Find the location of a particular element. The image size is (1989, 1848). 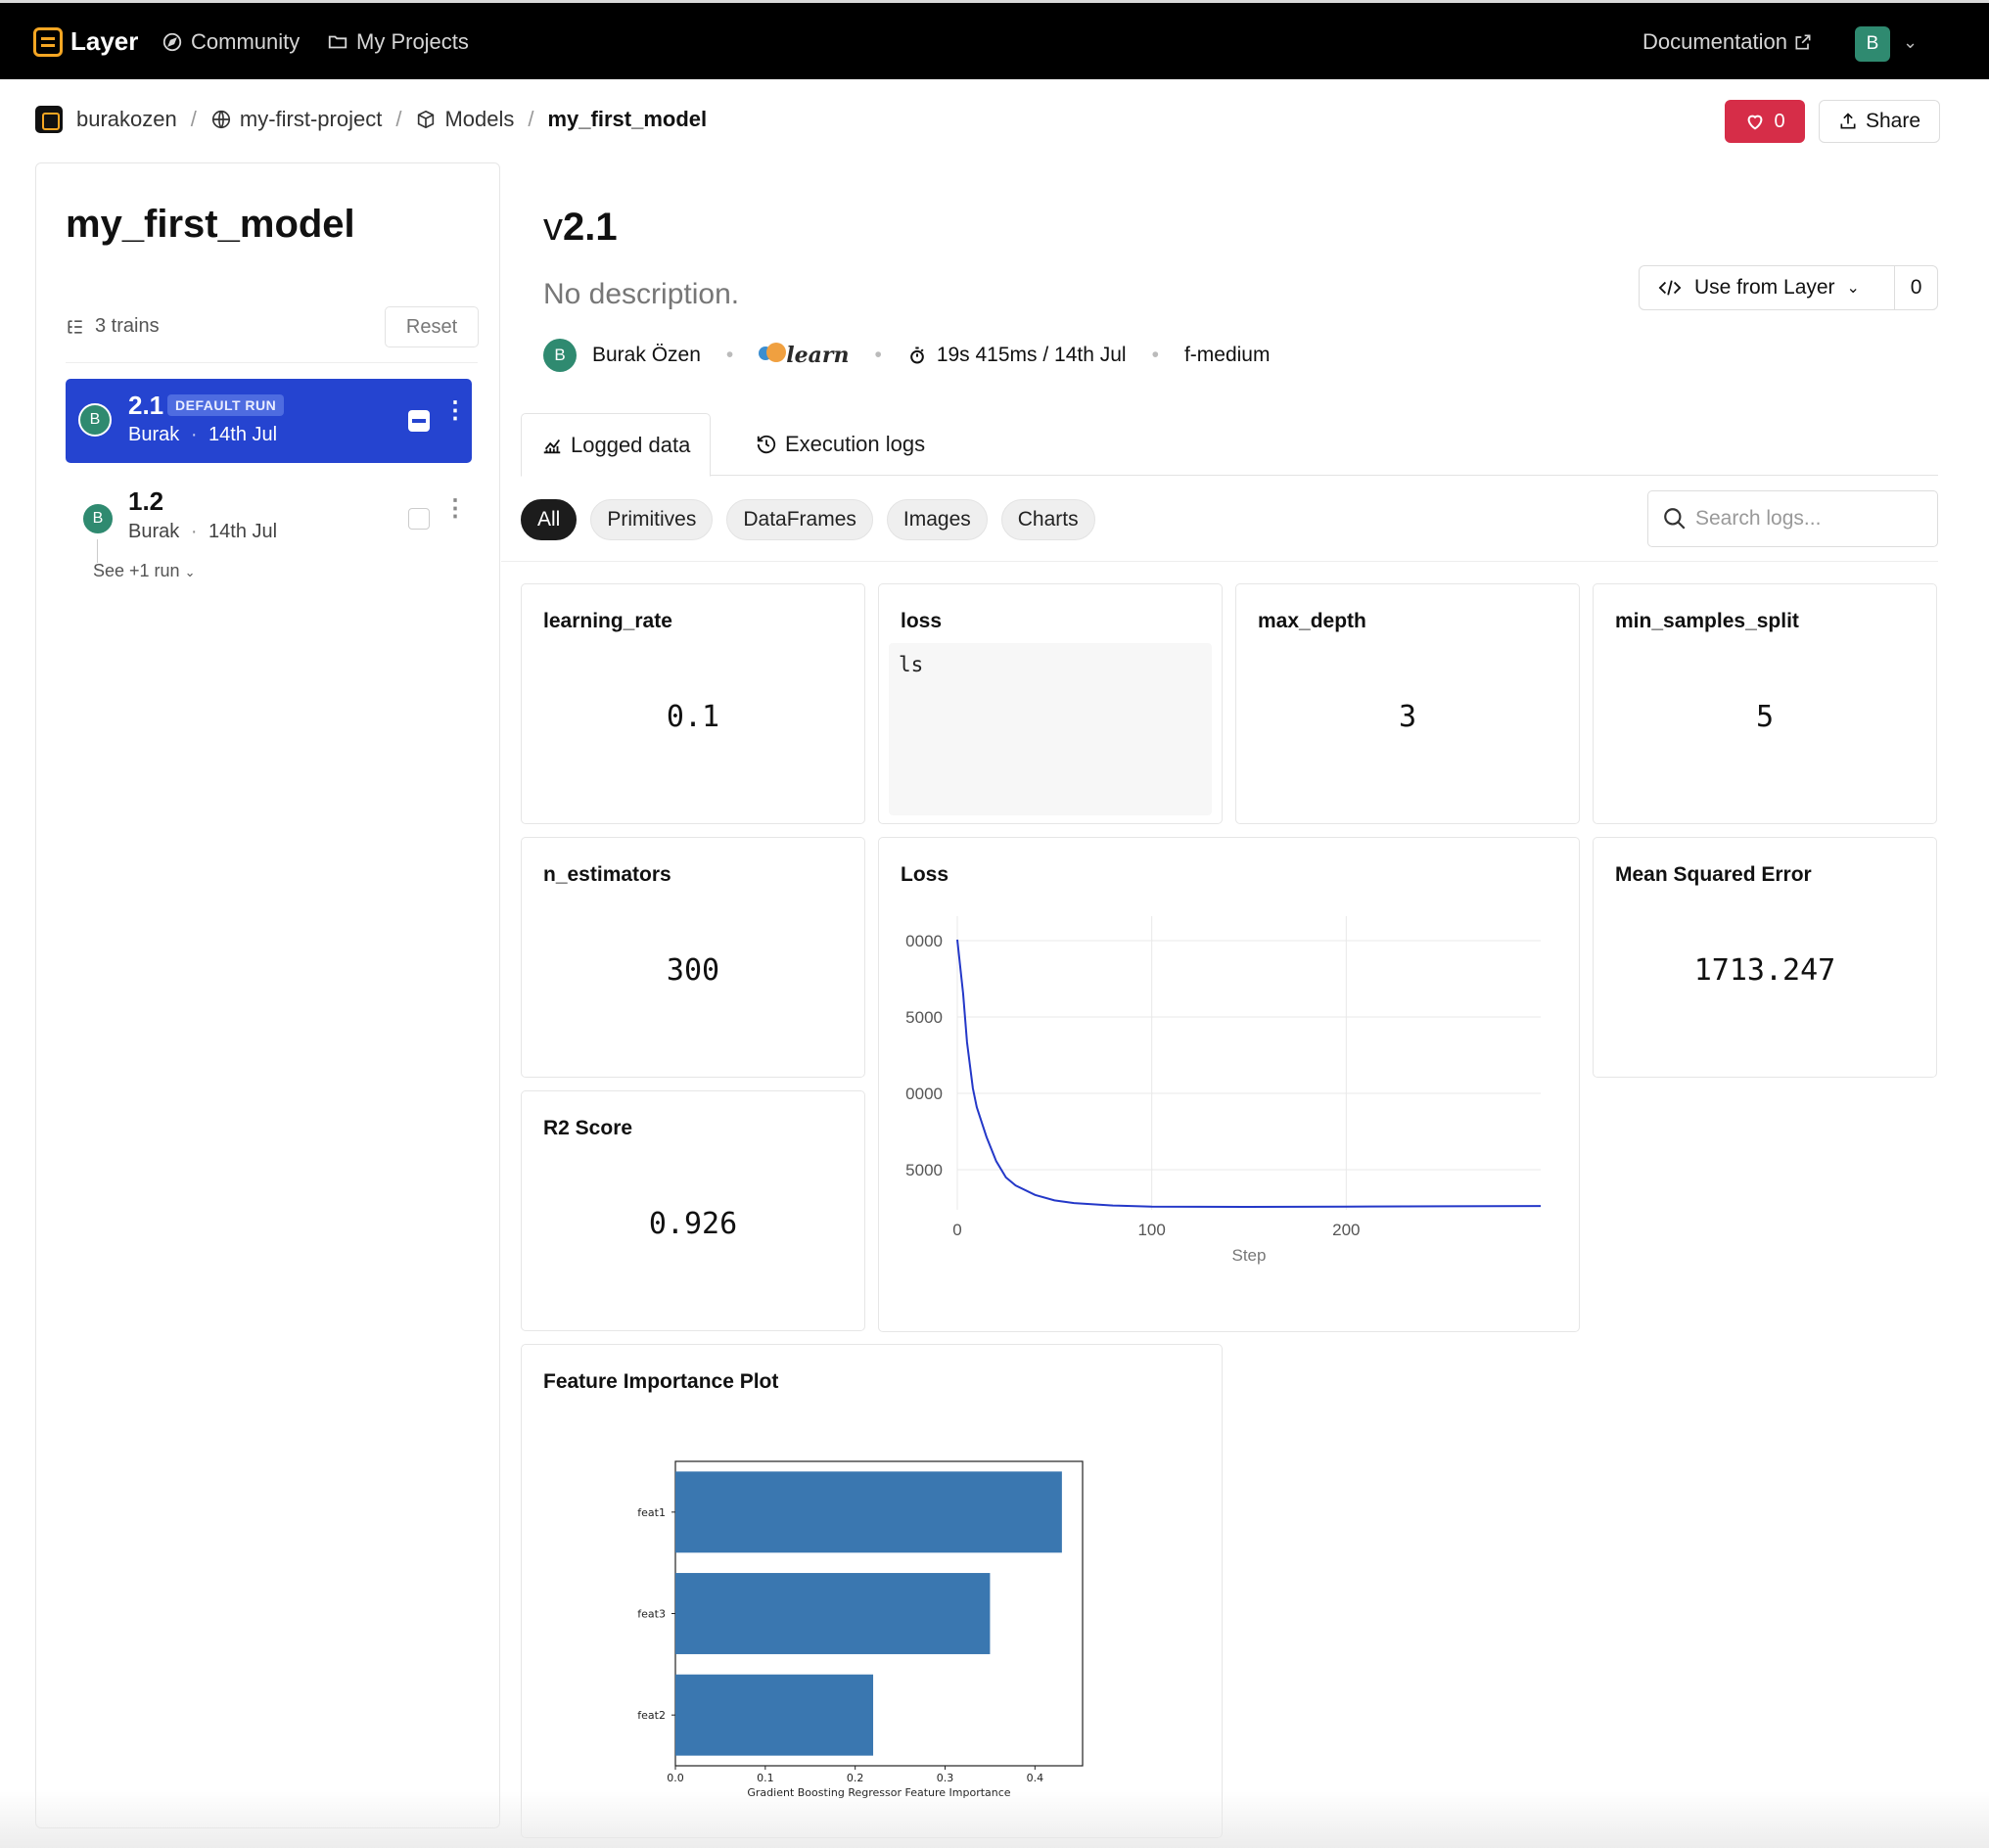

layer-logo: Layer is located at coordinates (85, 41).